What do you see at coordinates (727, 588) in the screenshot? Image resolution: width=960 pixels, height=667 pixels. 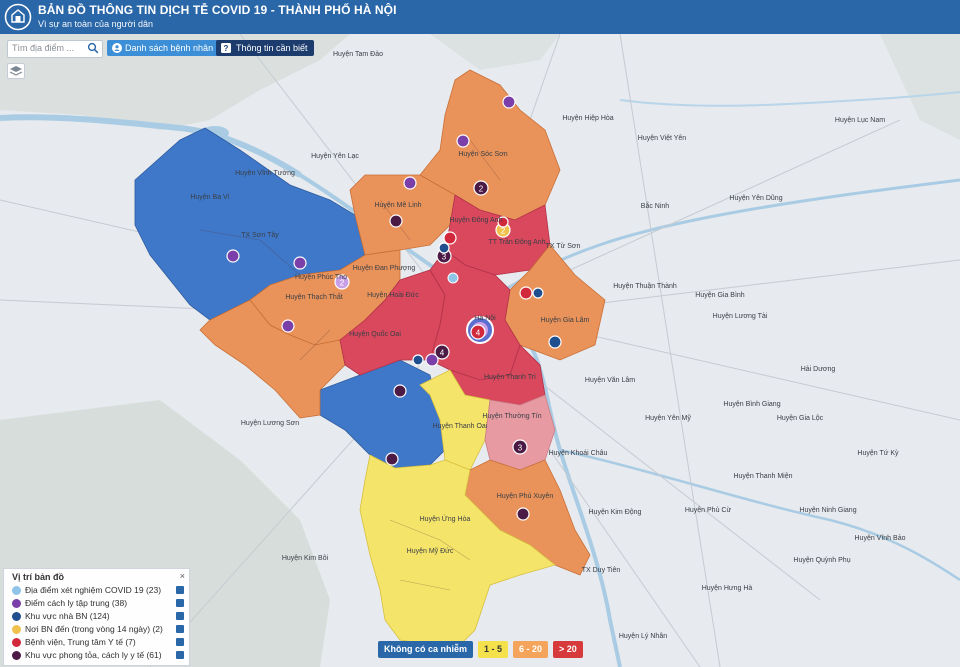 I see `map-label: Huyện Hưng Hà` at bounding box center [727, 588].